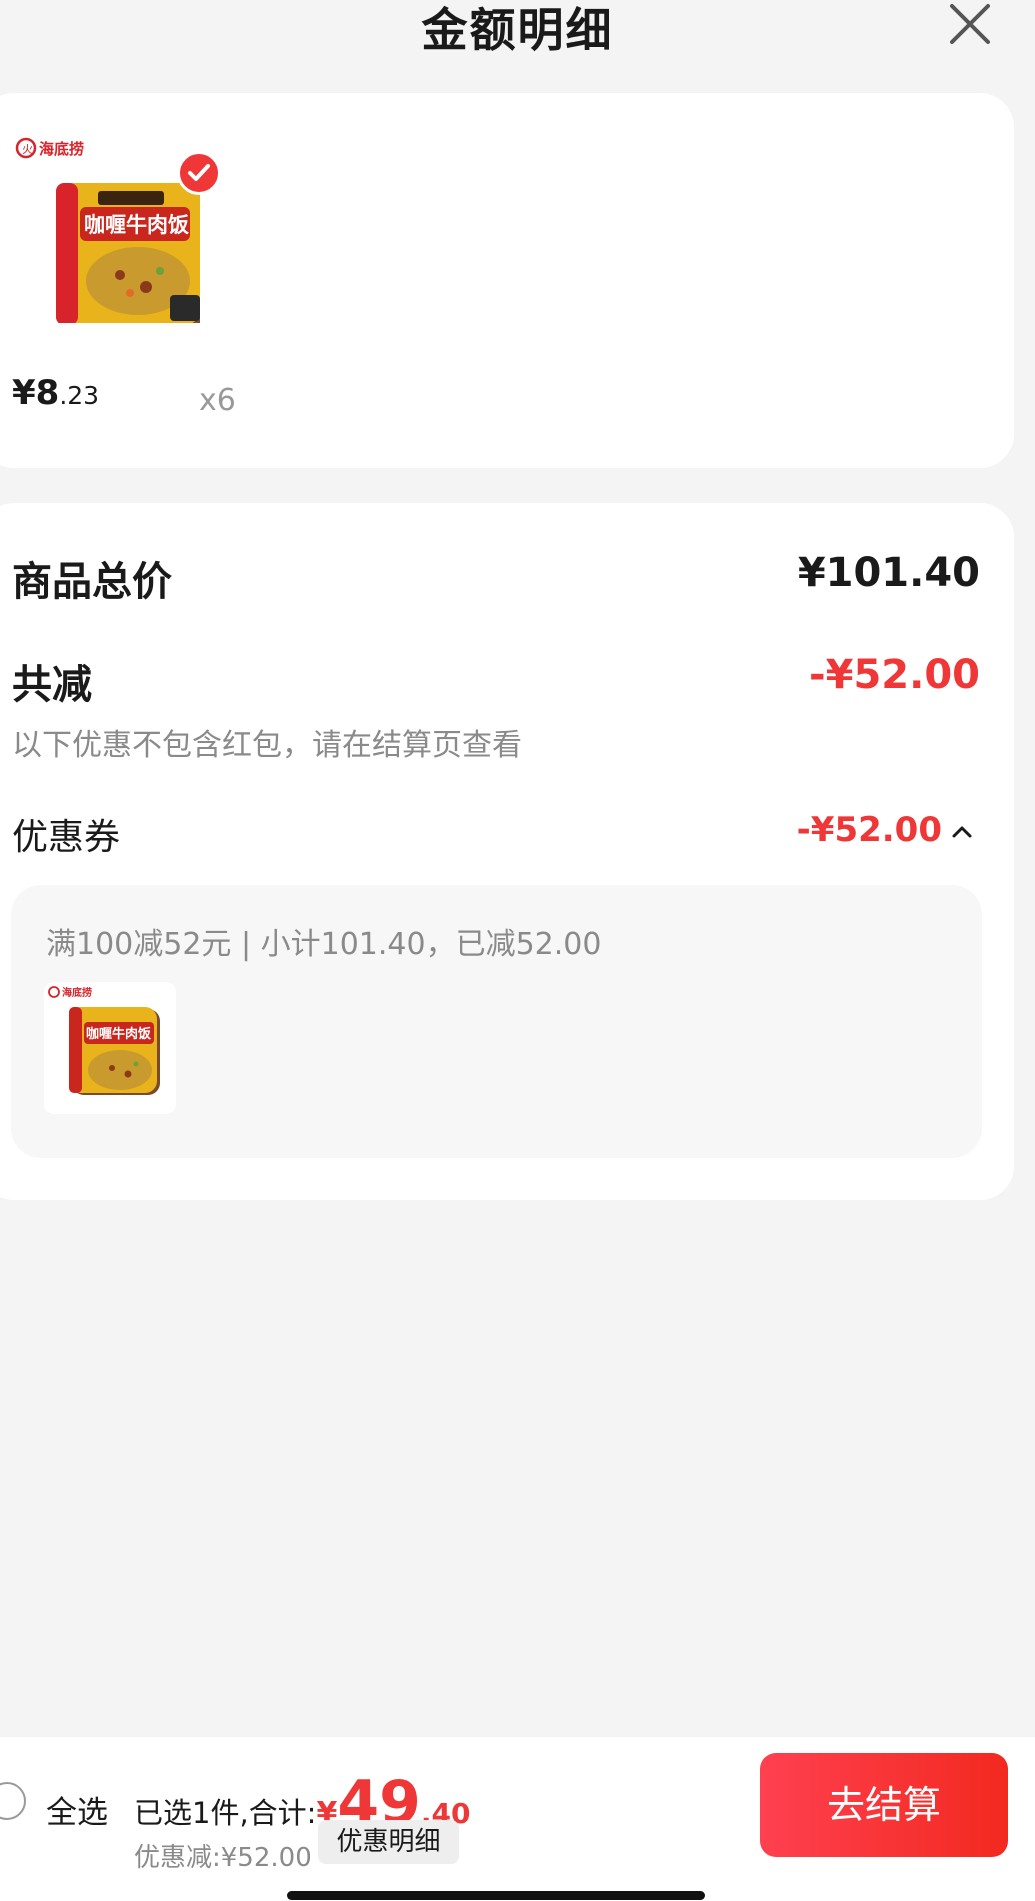 This screenshot has width=1035, height=1901. Describe the element at coordinates (324, 944) in the screenshot. I see `coupon-detail-text: 满100减52元 | 小计101.40，已减52.00` at that location.